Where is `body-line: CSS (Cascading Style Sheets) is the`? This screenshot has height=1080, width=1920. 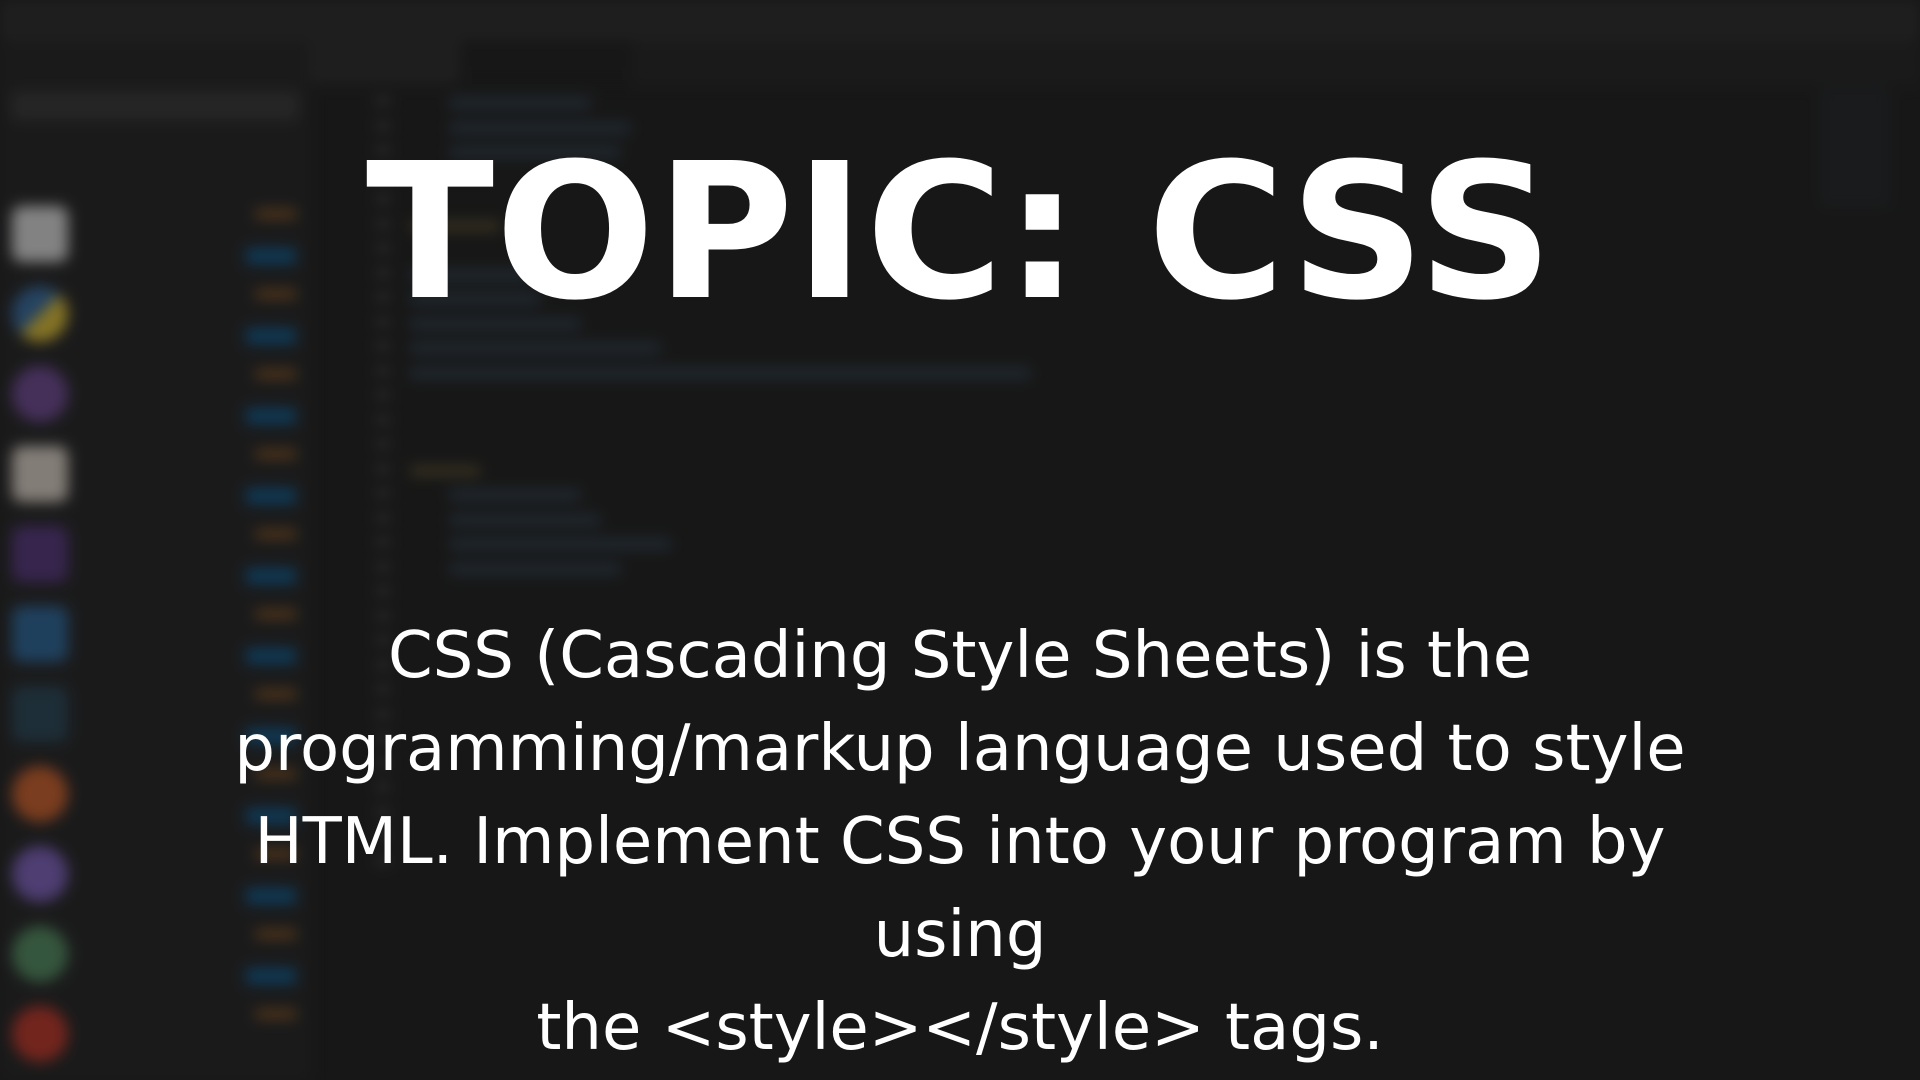 body-line: CSS (Cascading Style Sheets) is the is located at coordinates (960, 656).